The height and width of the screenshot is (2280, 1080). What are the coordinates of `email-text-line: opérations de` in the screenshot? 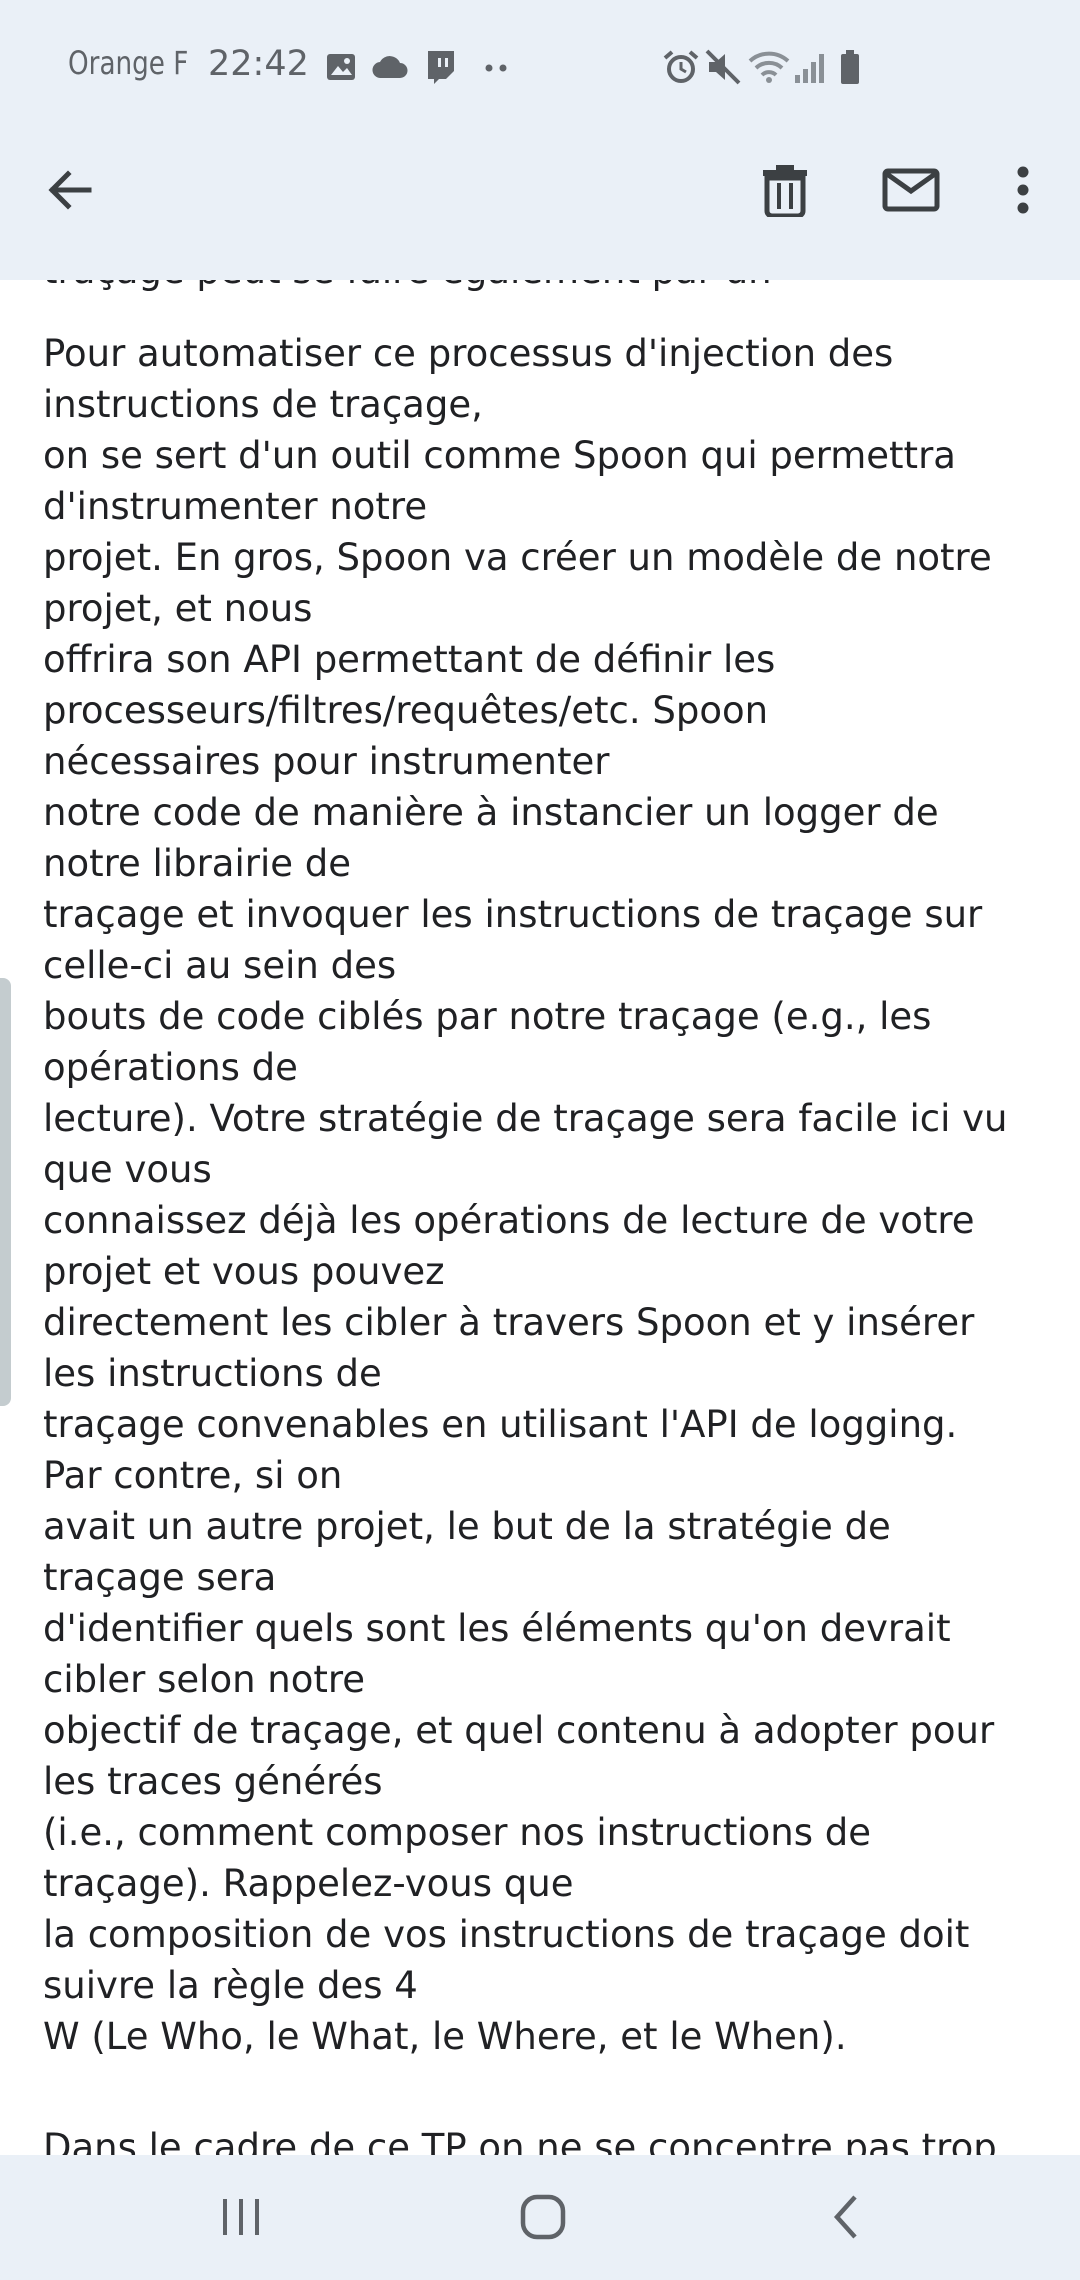 It's located at (170, 1067).